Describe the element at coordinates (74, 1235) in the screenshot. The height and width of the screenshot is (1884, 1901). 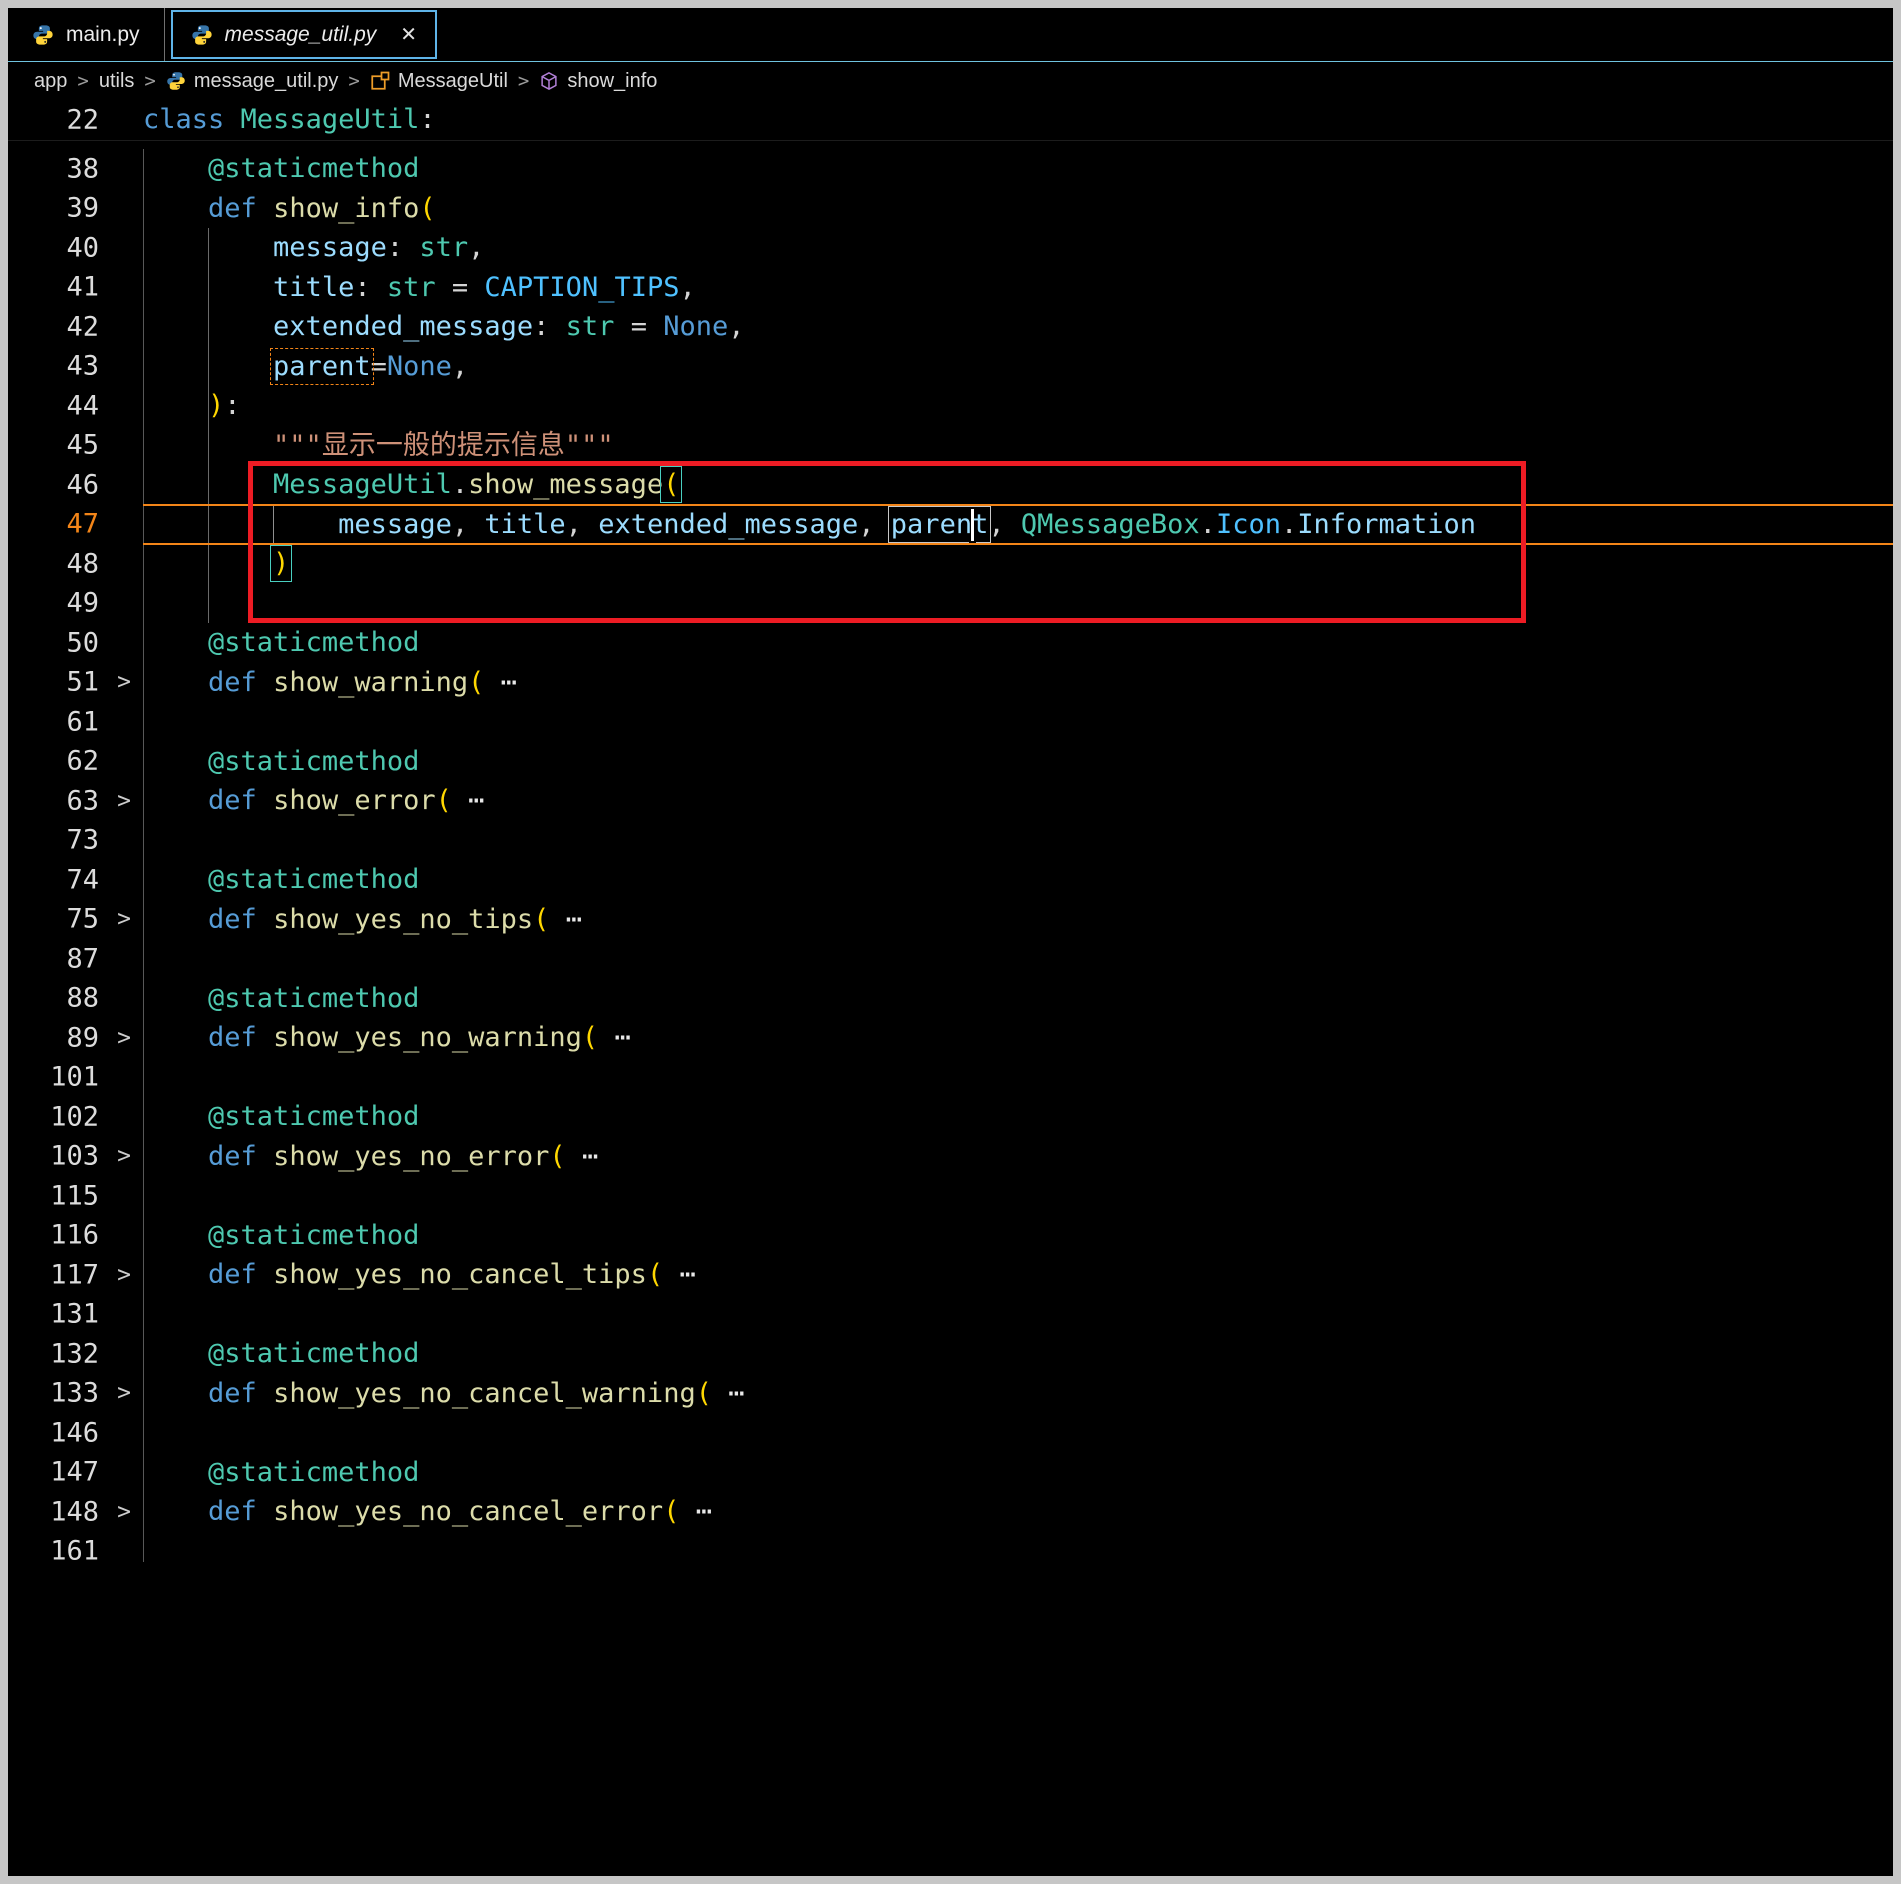
I see `line-number: 116` at that location.